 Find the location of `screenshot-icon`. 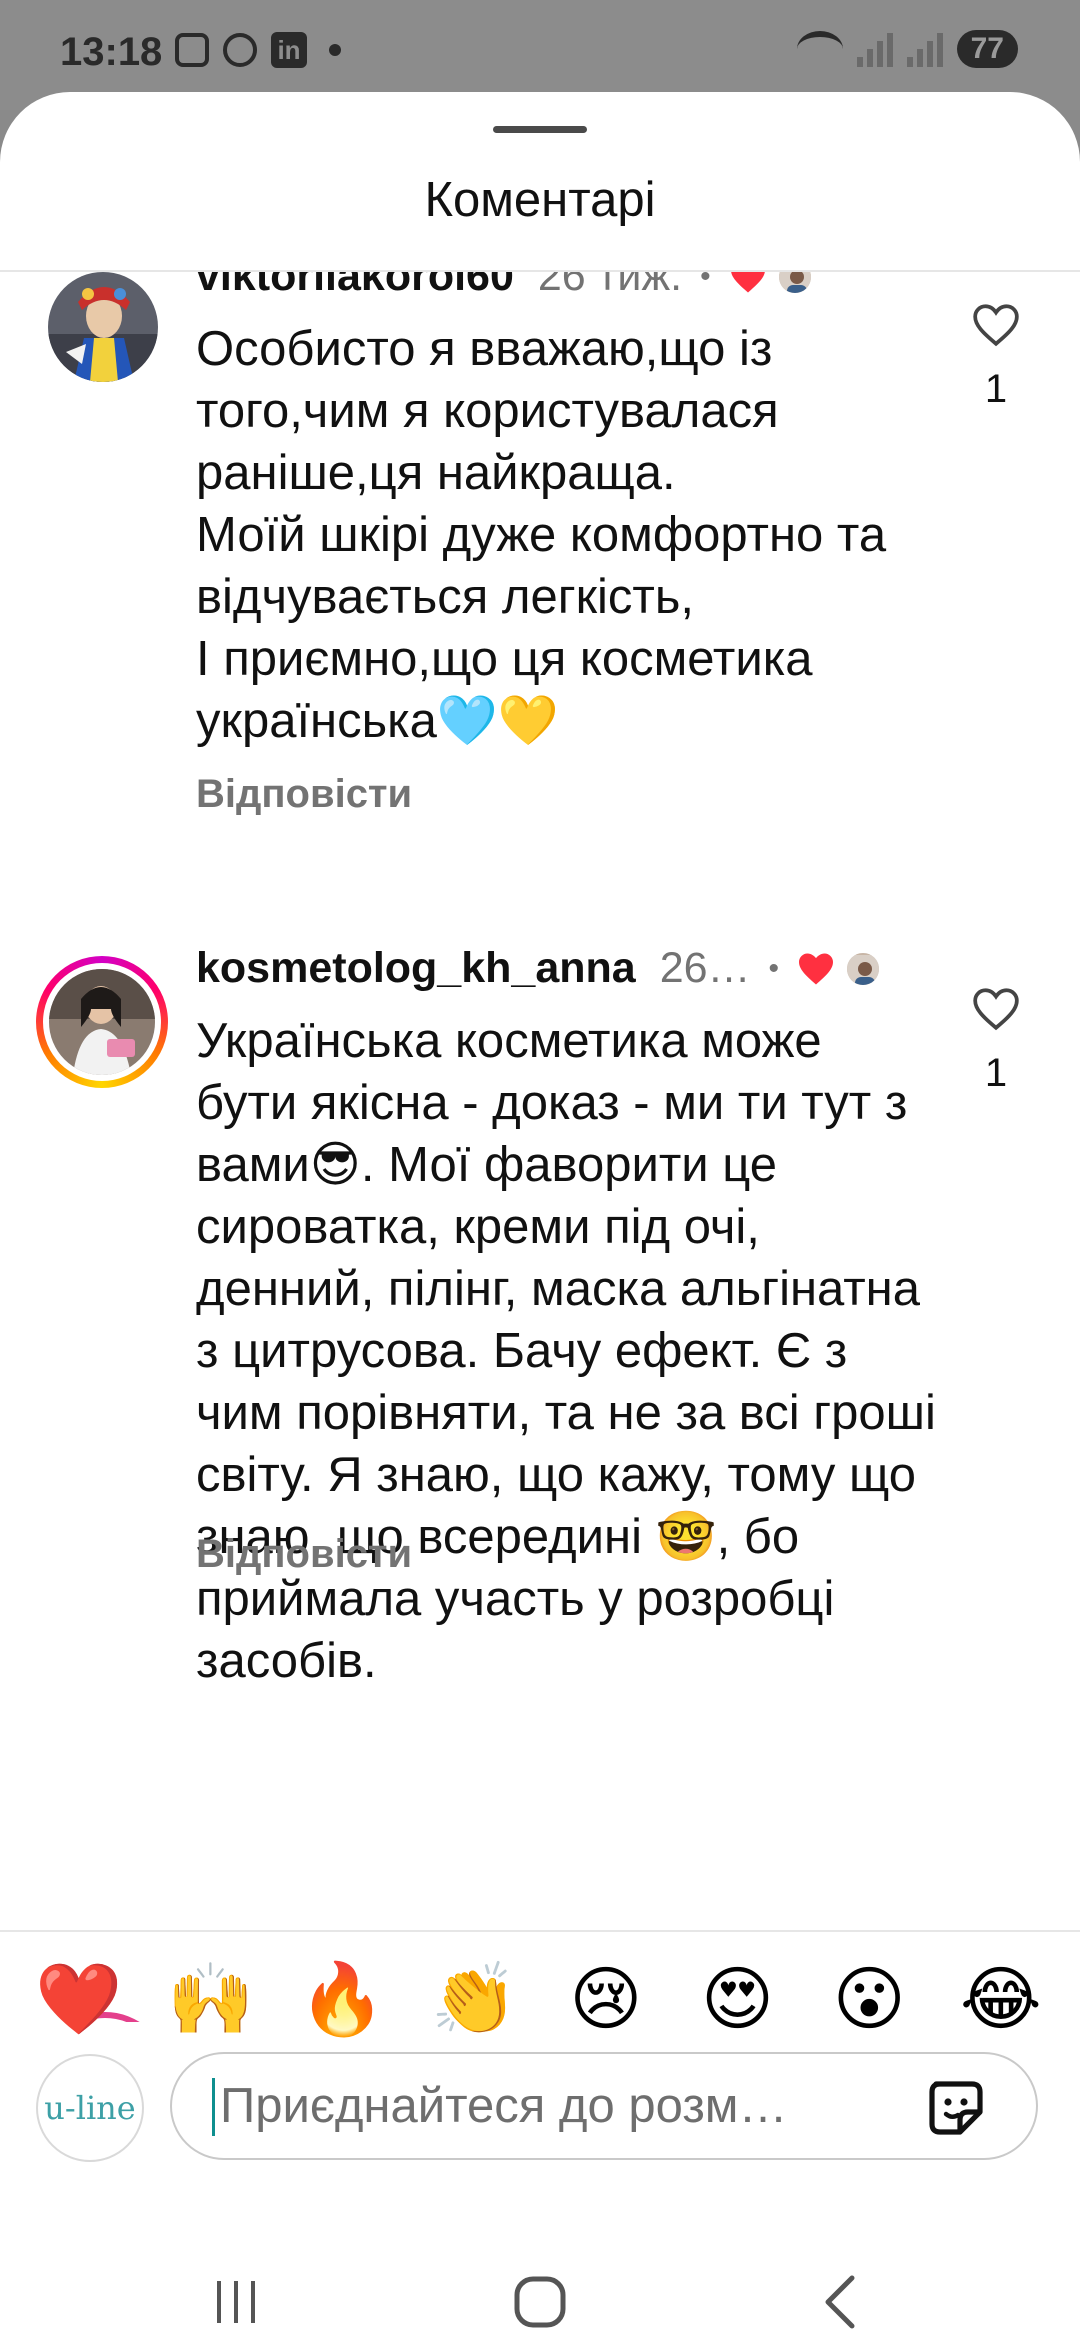

screenshot-icon is located at coordinates (192, 50).